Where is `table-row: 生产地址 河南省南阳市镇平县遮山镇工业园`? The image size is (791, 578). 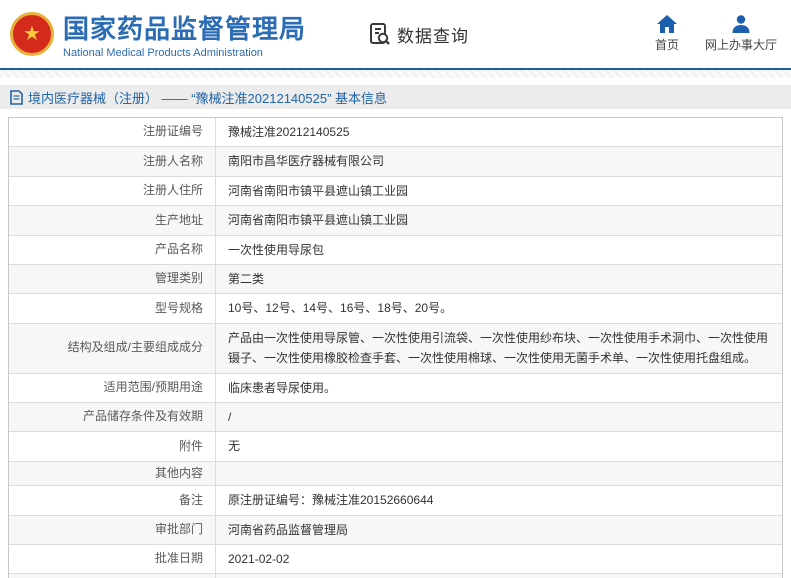 table-row: 生产地址 河南省南阳市镇平县遮山镇工业园 is located at coordinates (395, 221).